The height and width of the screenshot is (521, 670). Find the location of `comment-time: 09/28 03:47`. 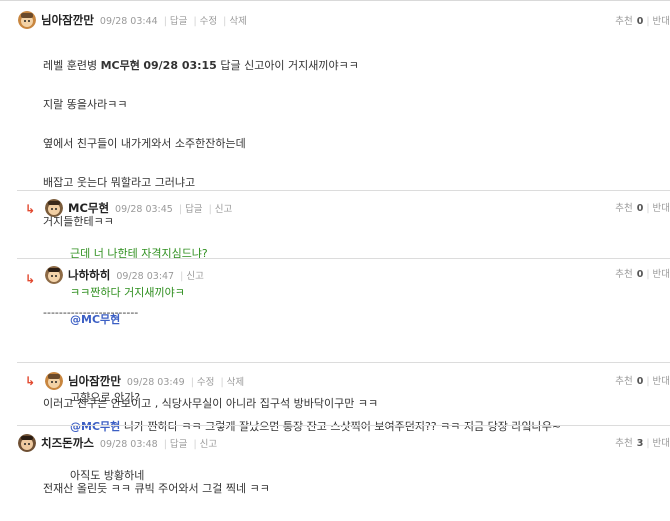

comment-time: 09/28 03:47 is located at coordinates (145, 276).